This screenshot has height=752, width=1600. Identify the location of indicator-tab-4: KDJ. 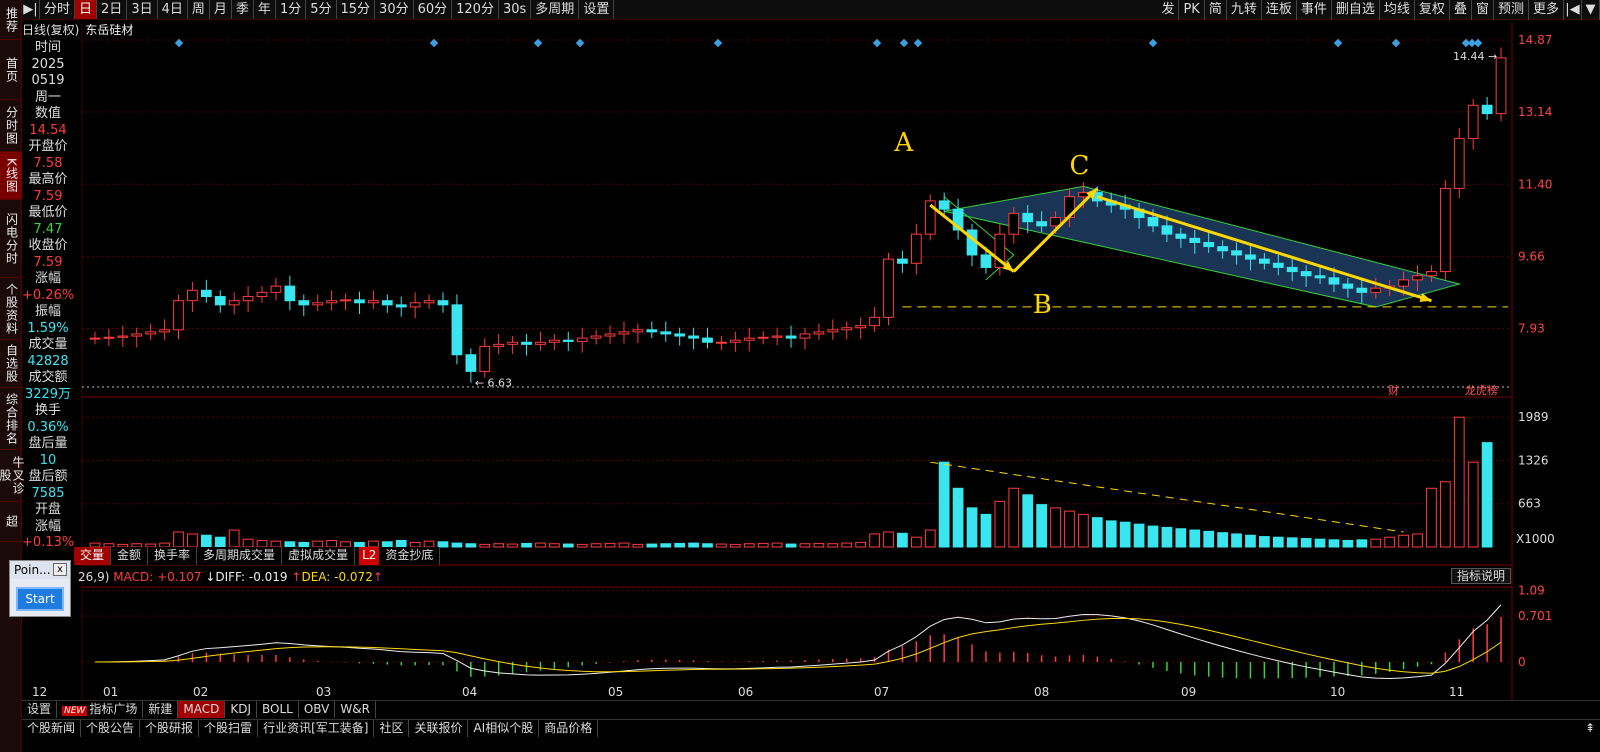
(241, 709).